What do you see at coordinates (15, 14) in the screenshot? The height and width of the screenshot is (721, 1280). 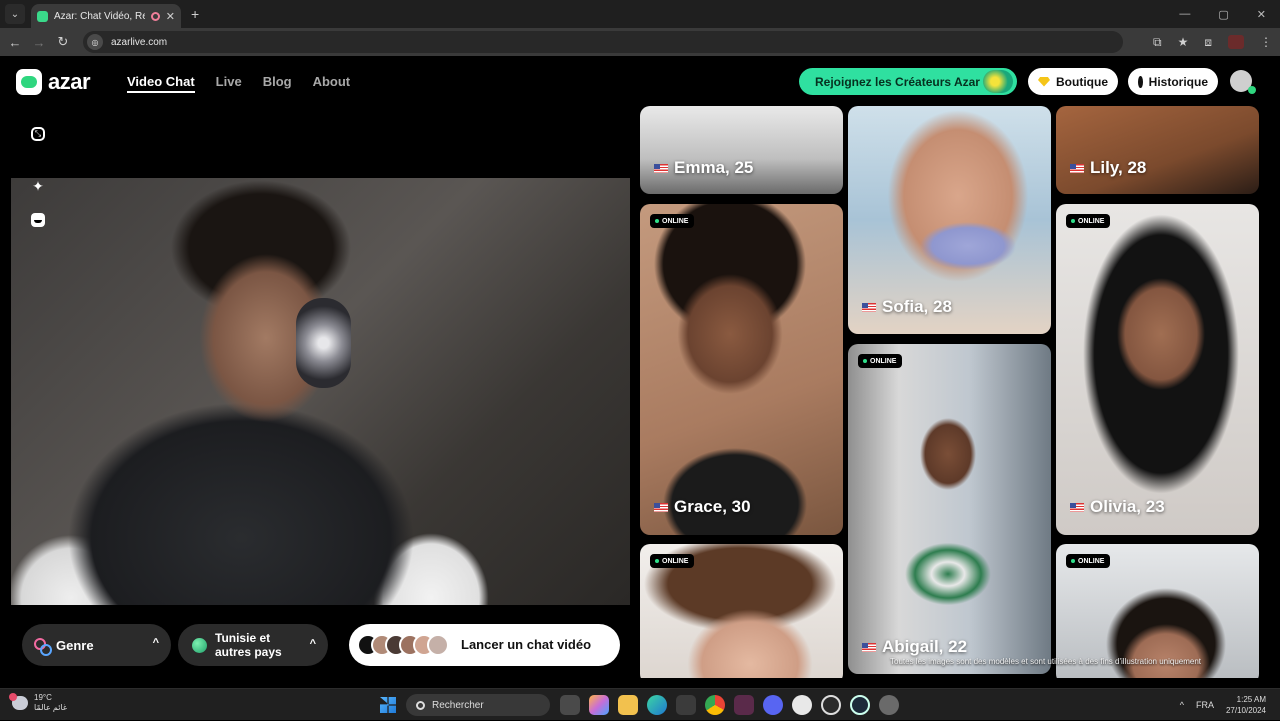 I see `tab-search-button: ⌄` at bounding box center [15, 14].